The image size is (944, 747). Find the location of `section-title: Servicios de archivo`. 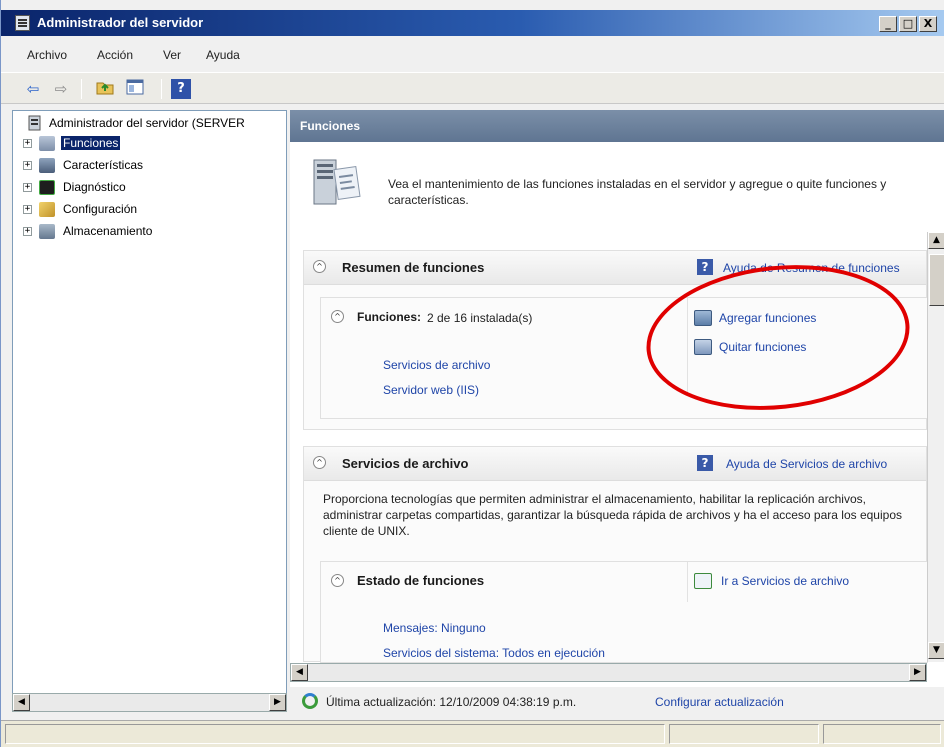

section-title: Servicios de archivo is located at coordinates (405, 463).